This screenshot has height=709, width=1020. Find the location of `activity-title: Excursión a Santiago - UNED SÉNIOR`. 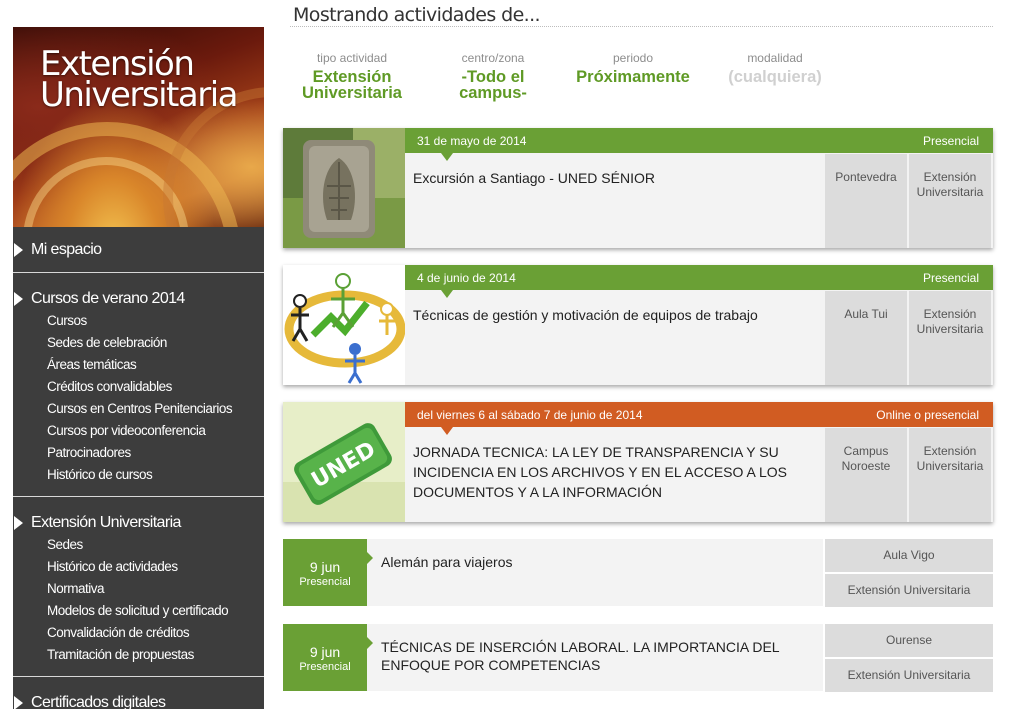

activity-title: Excursión a Santiago - UNED SÉNIOR is located at coordinates (613, 178).